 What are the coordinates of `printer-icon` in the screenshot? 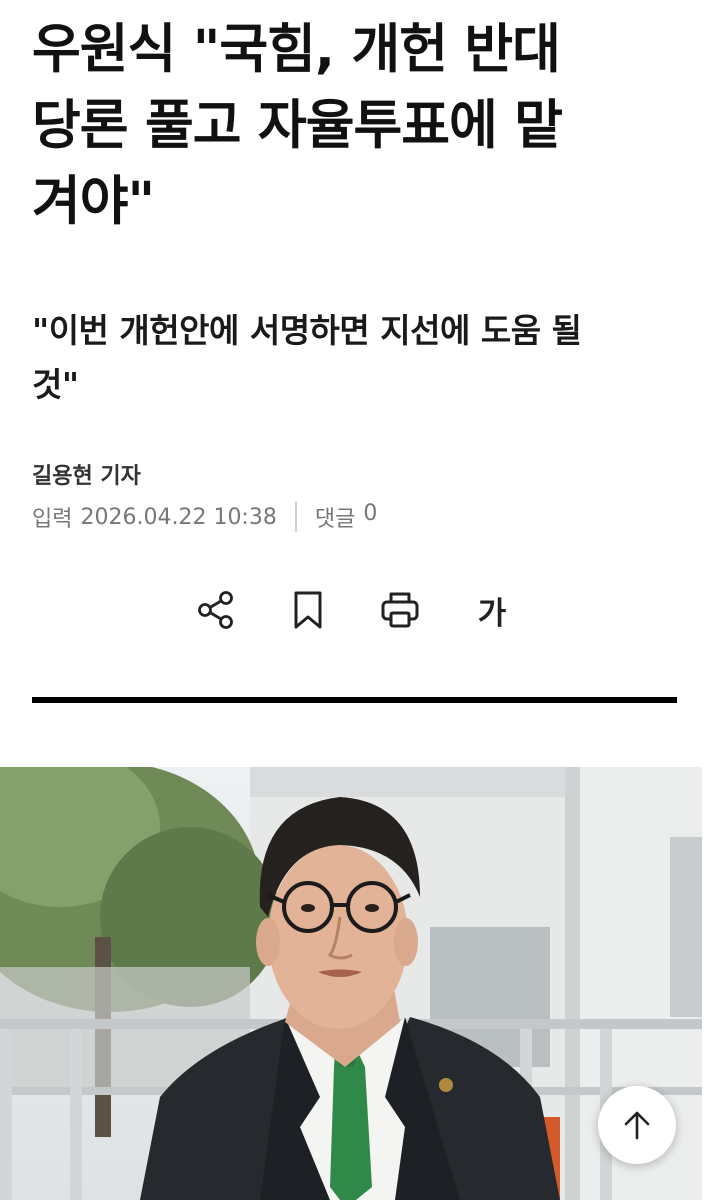 It's located at (400, 610).